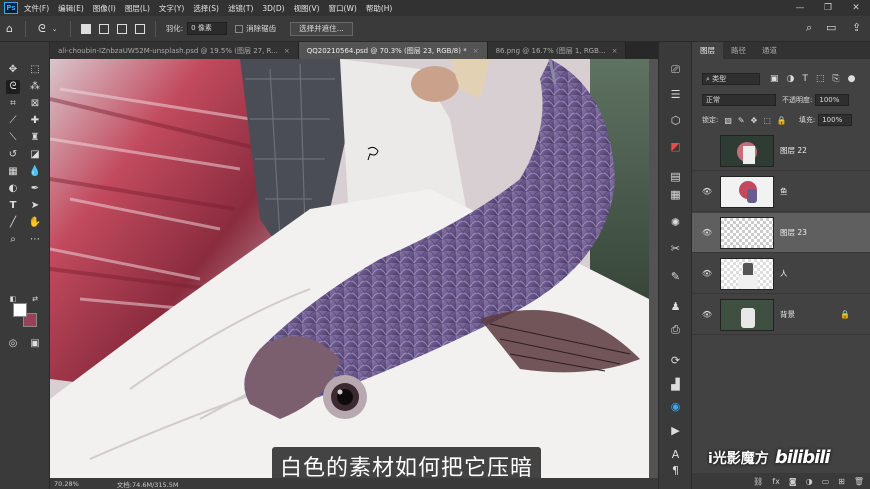 The height and width of the screenshot is (489, 870). Describe the element at coordinates (675, 454) in the screenshot. I see `character-panel-icon: A` at that location.